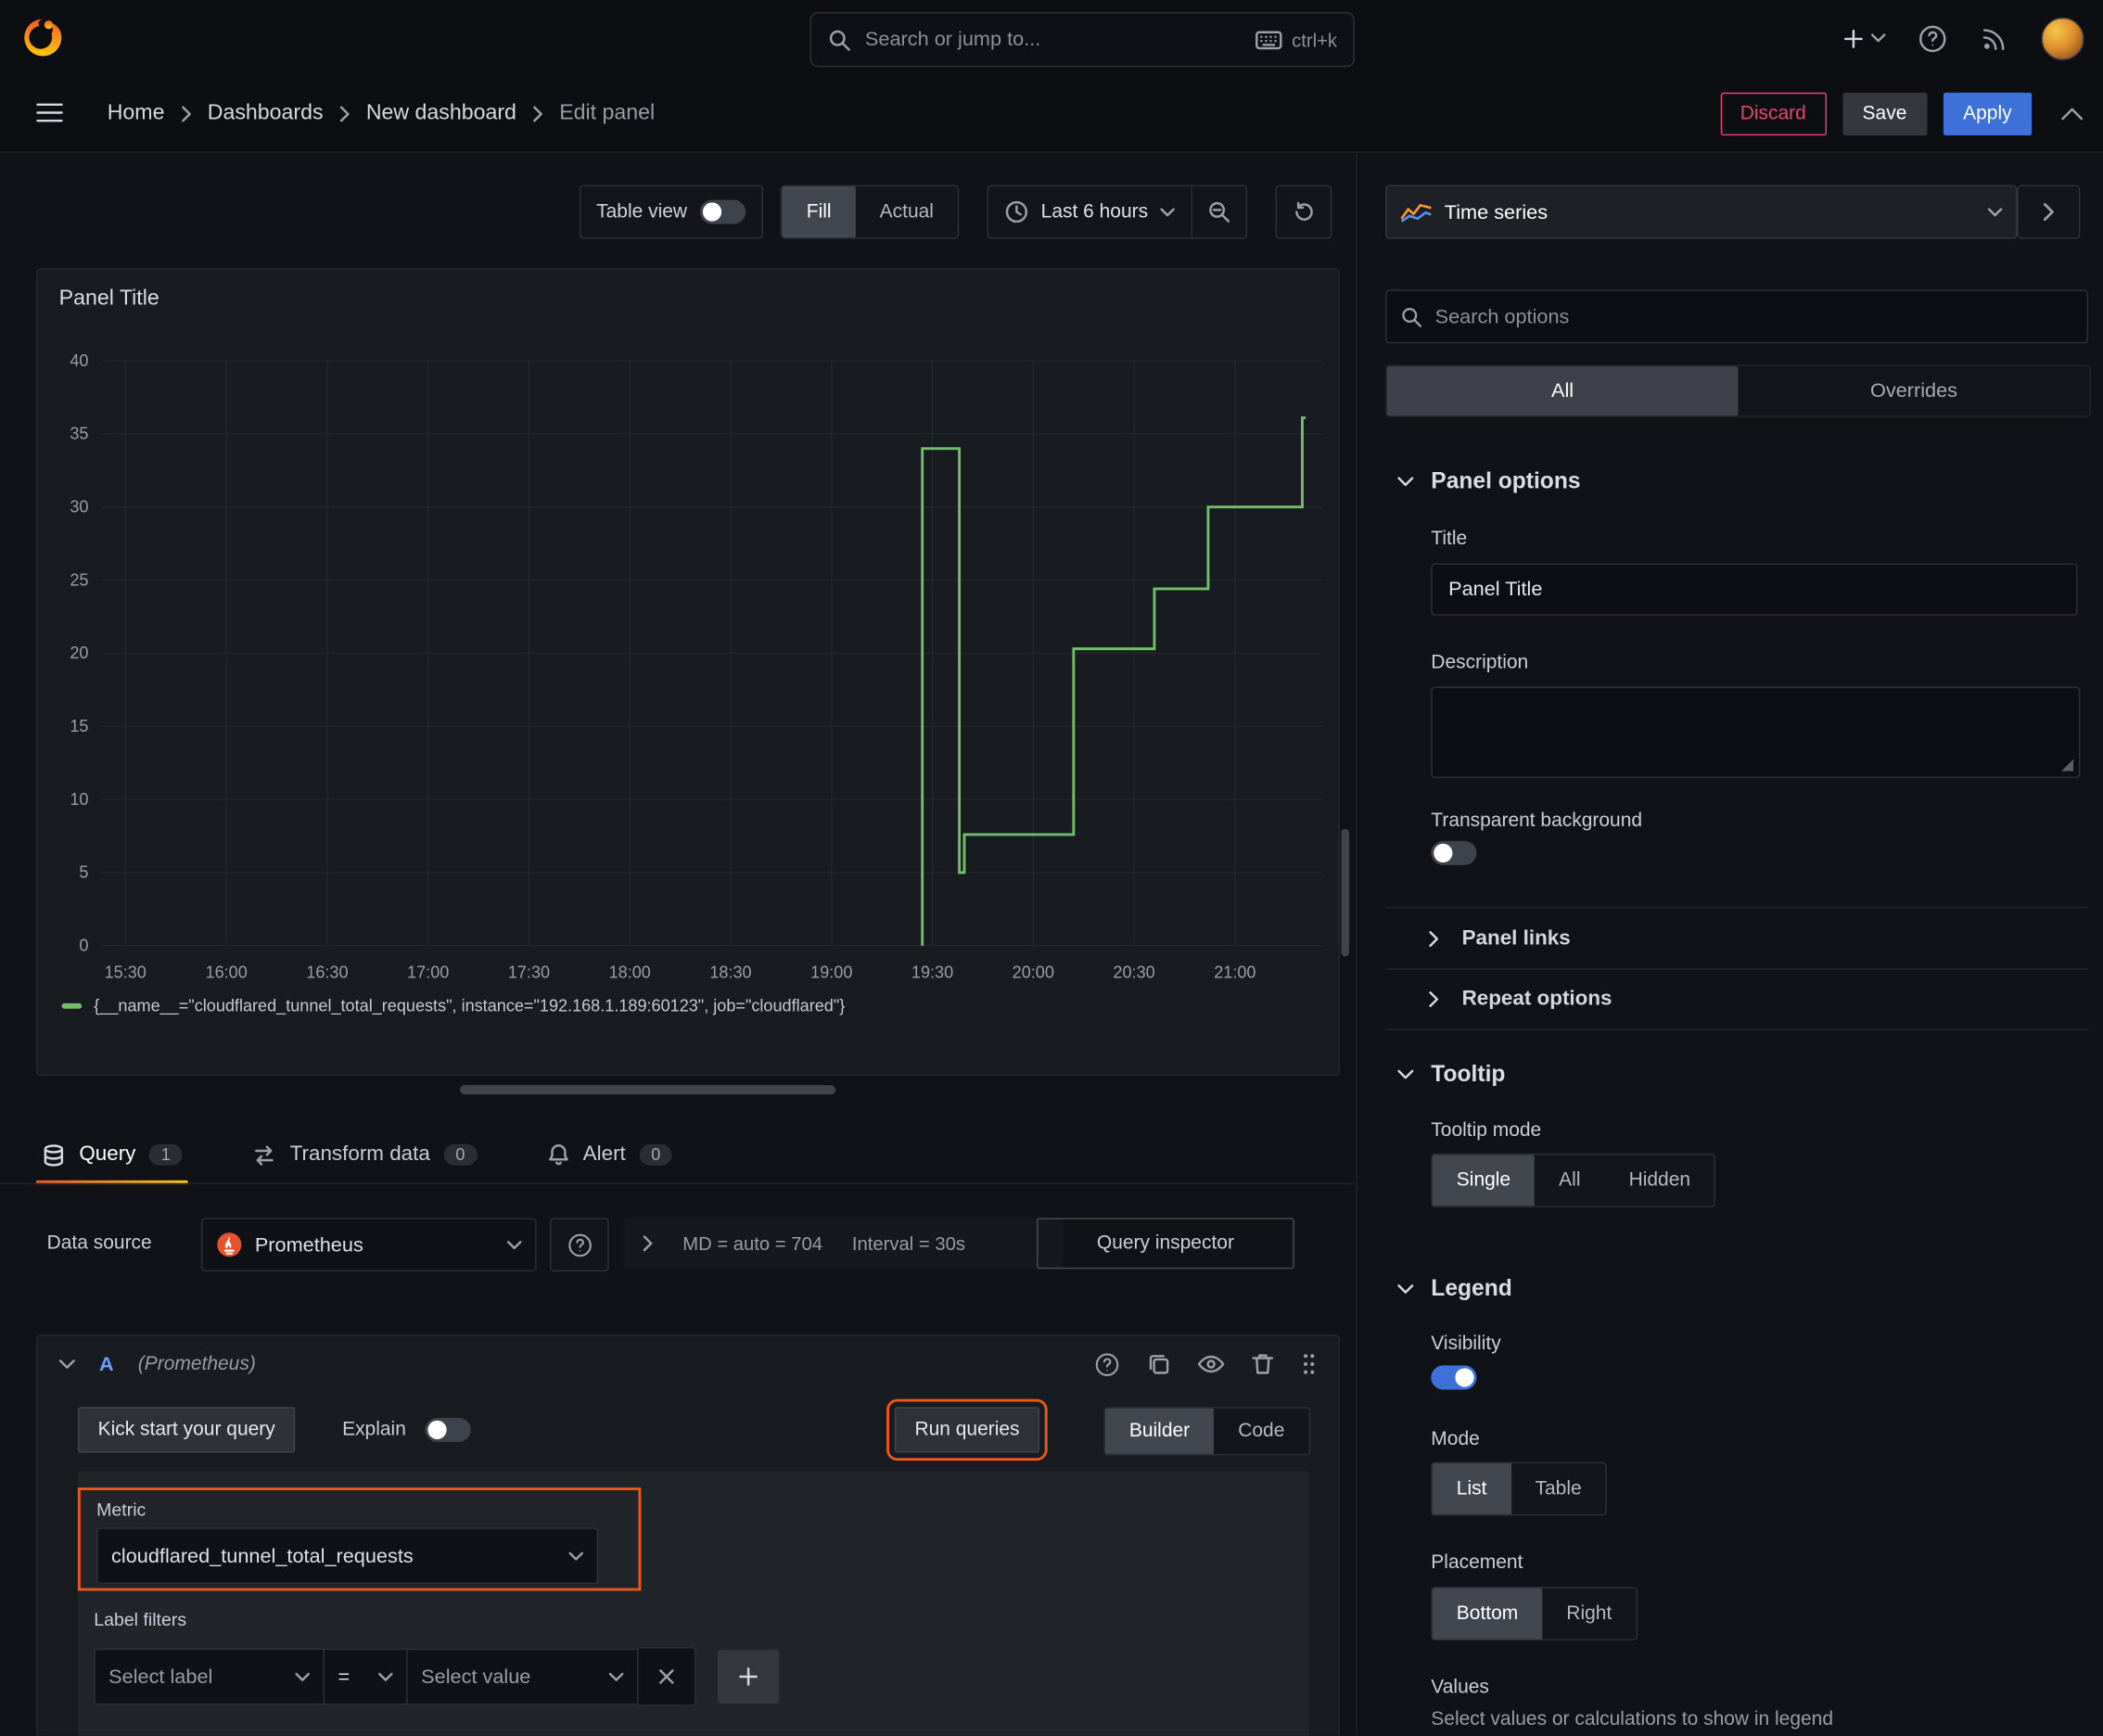 The image size is (2103, 1736). I want to click on breadcrumb-new-dashboard: New dashboard, so click(441, 114).